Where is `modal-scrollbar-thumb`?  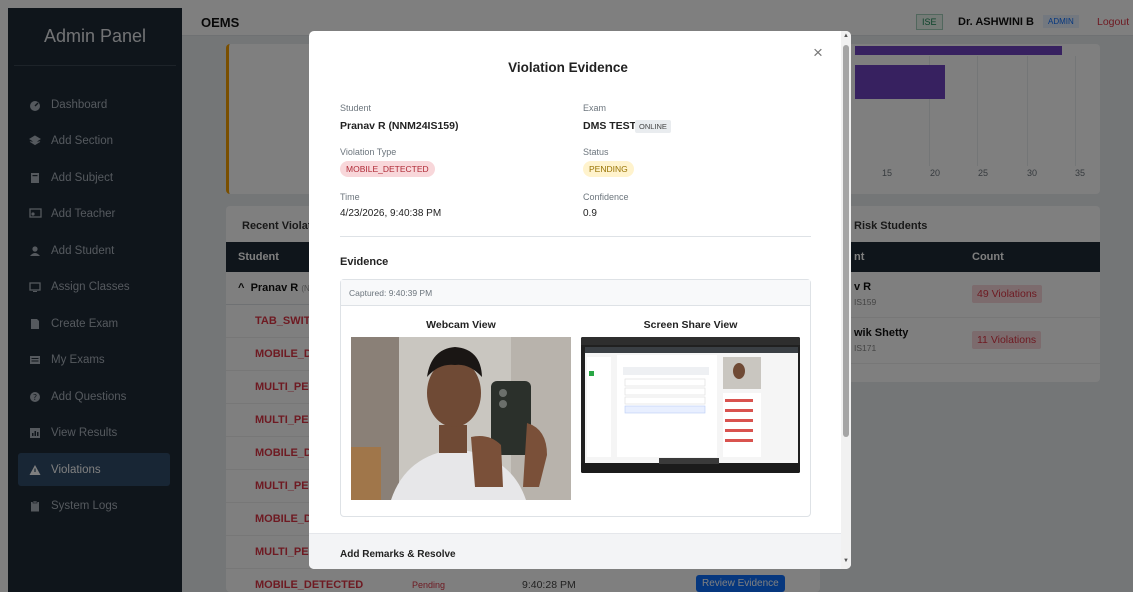 modal-scrollbar-thumb is located at coordinates (846, 241).